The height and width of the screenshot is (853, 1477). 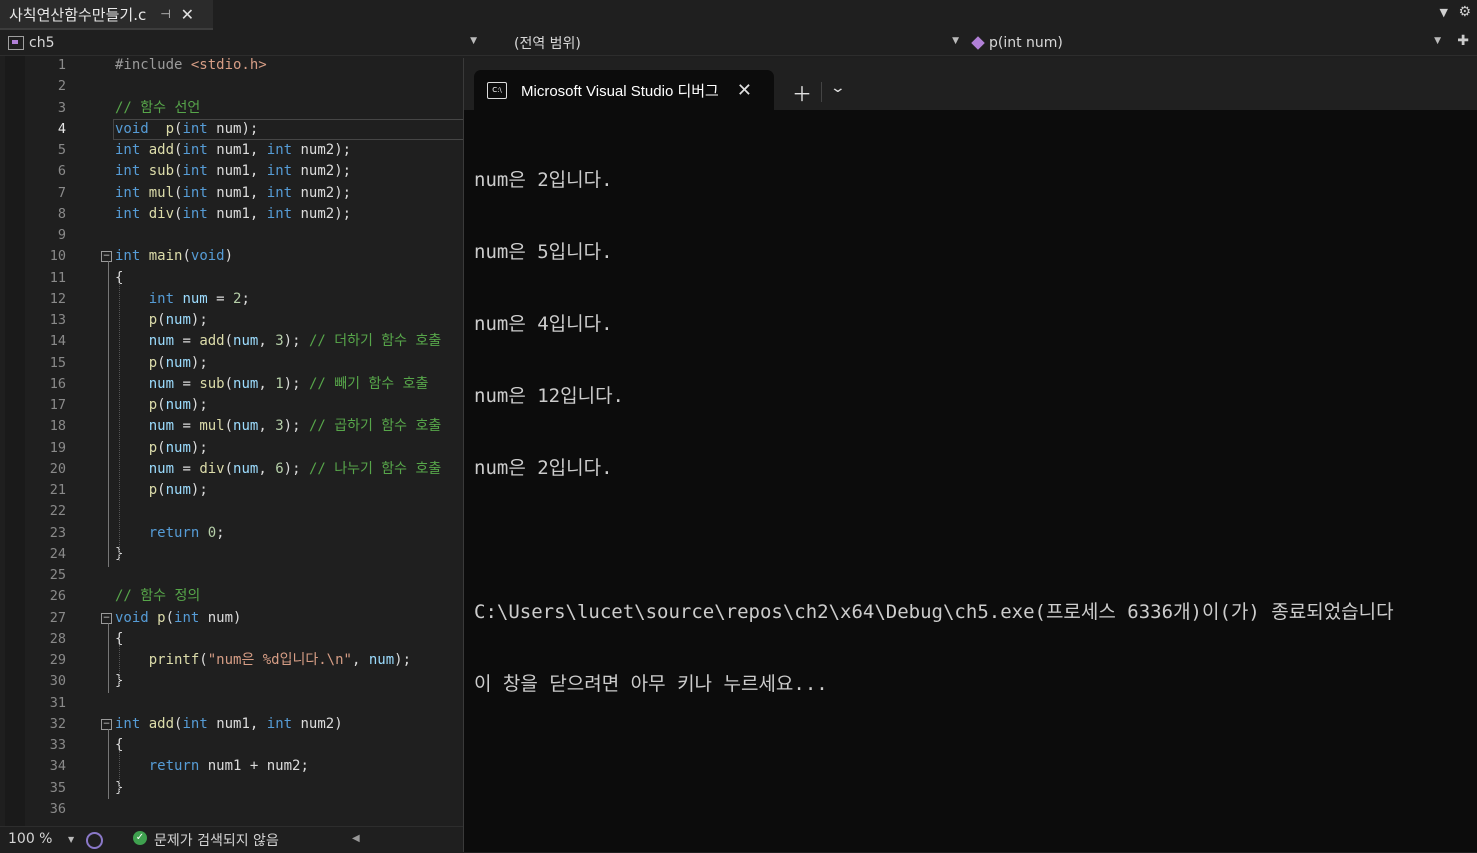 I want to click on line-number: 35, so click(x=57, y=787).